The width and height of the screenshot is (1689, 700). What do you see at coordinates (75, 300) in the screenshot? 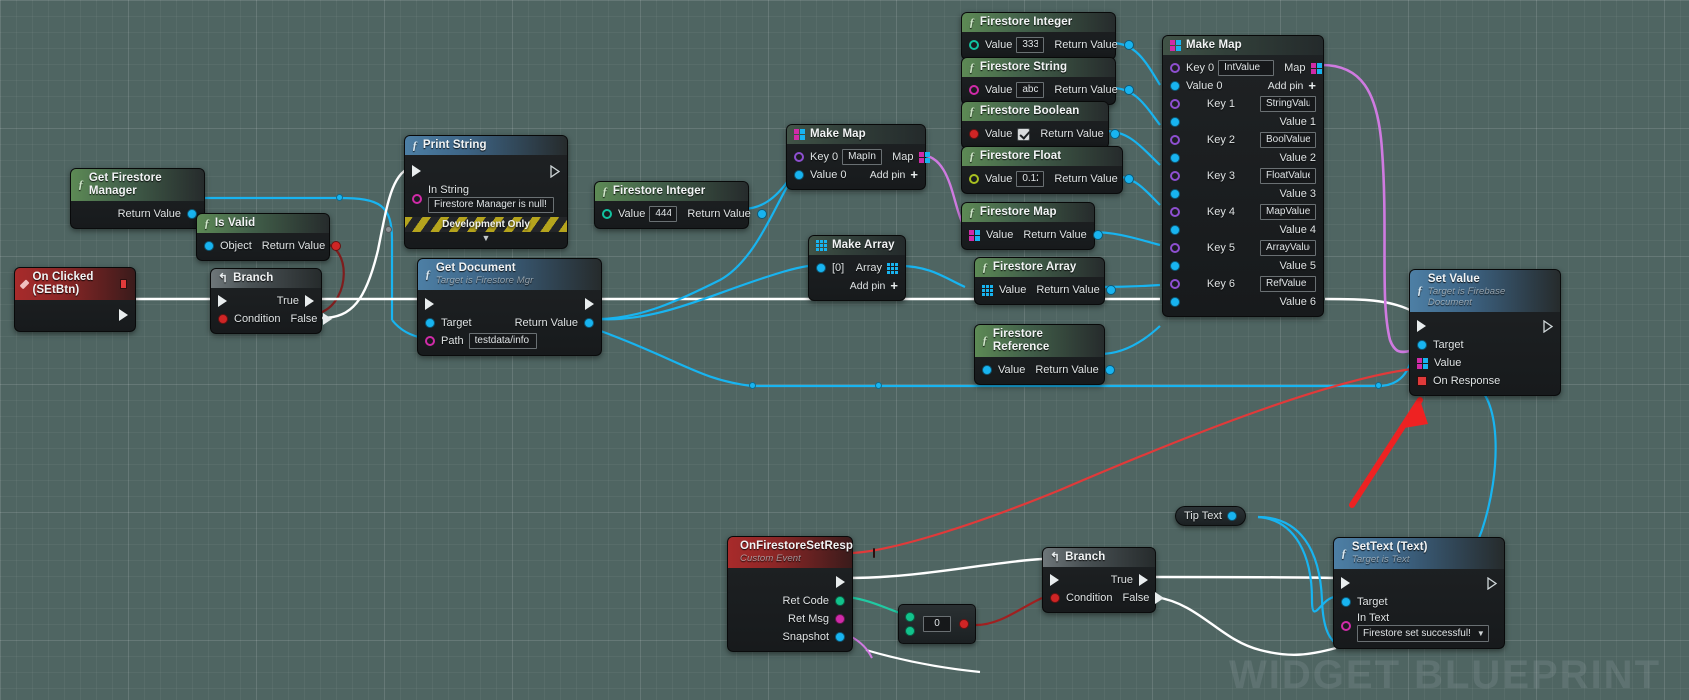
I see `node-on-clicked-setbtn: On Clicked (SEtBtn)` at bounding box center [75, 300].